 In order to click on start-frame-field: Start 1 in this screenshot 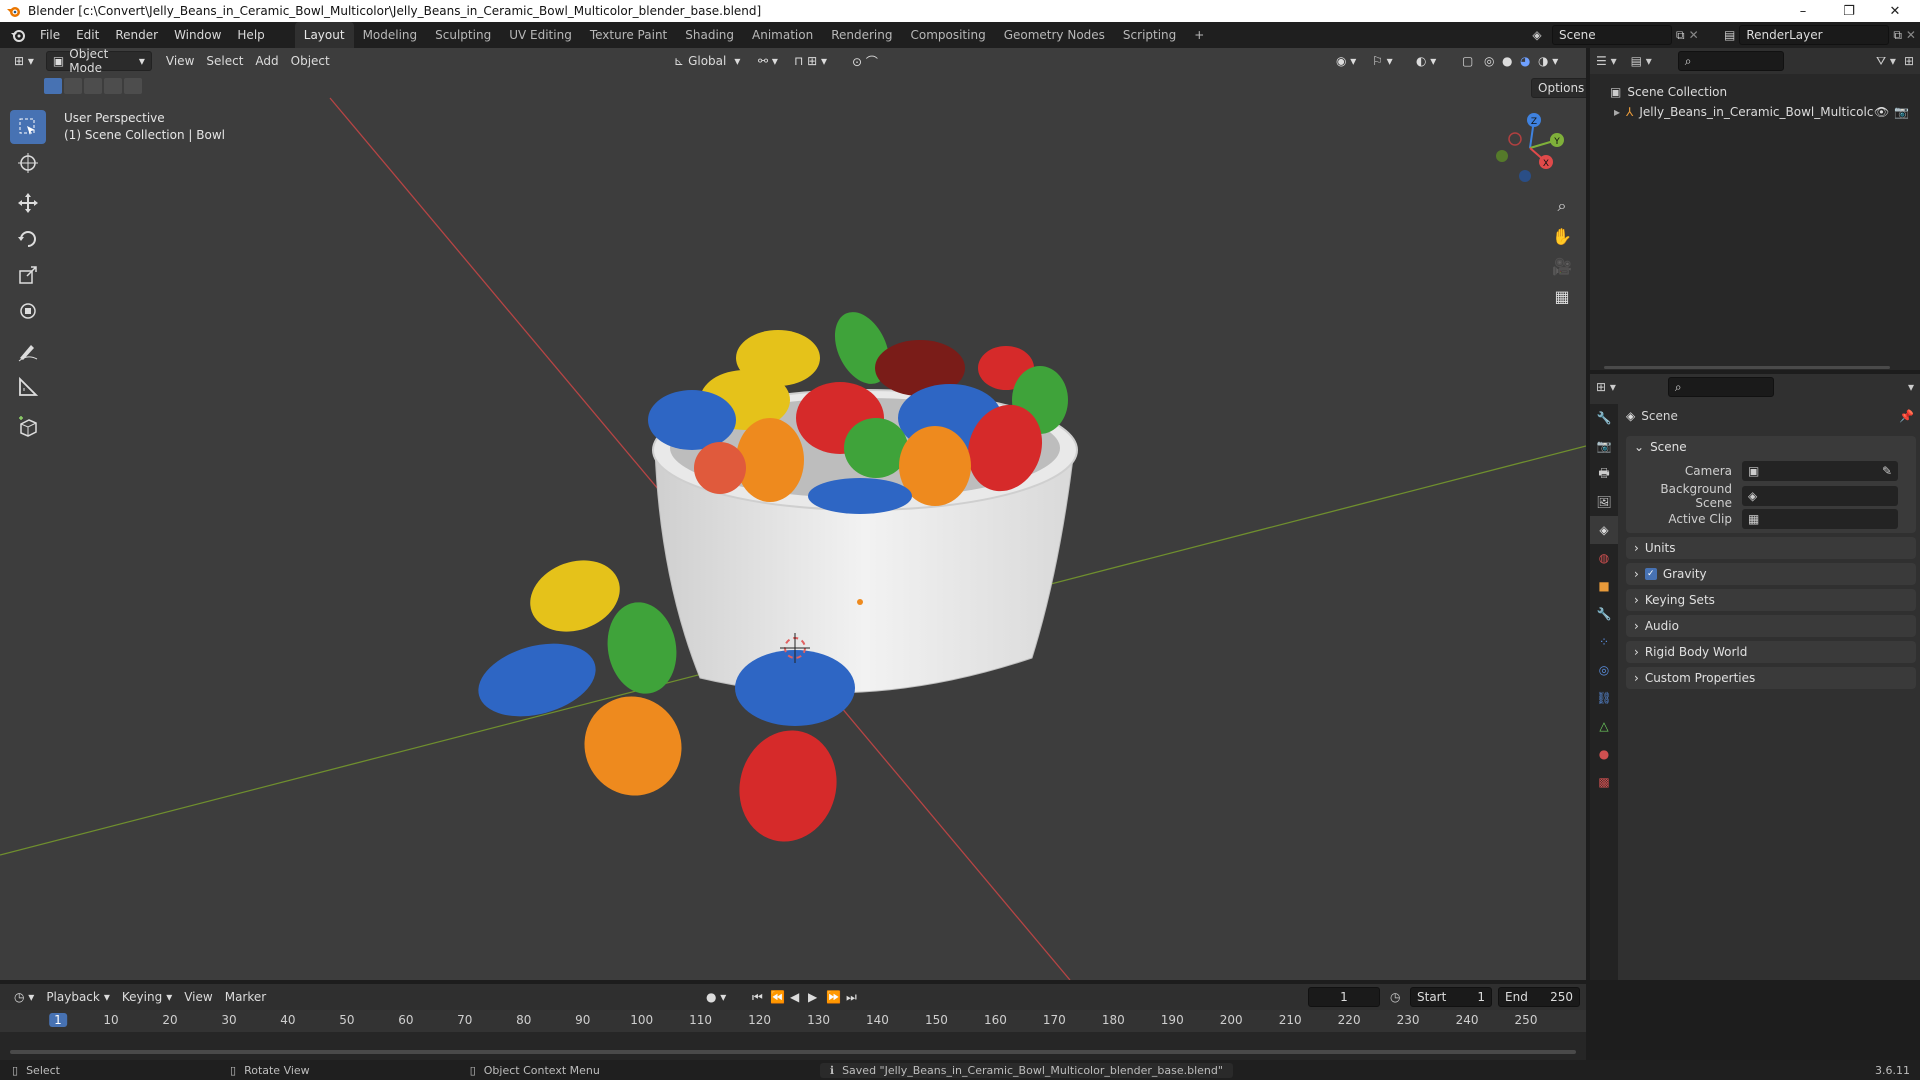, I will do `click(1451, 997)`.